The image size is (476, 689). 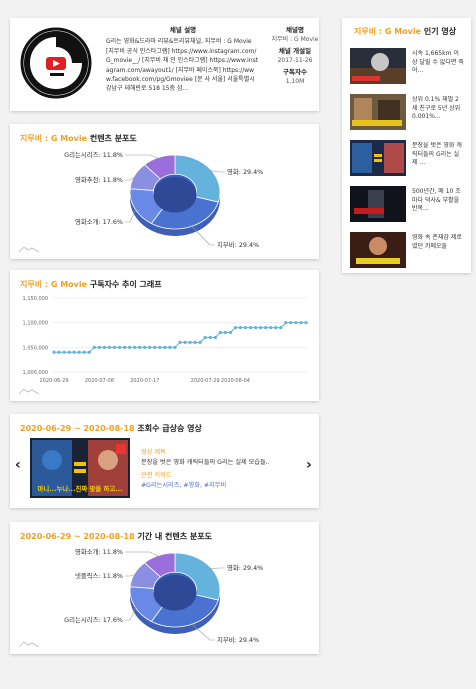 I want to click on rising-video-title: 2020-06-29 ~ 2020-08-18 조회수 급상승 영상, so click(x=111, y=428).